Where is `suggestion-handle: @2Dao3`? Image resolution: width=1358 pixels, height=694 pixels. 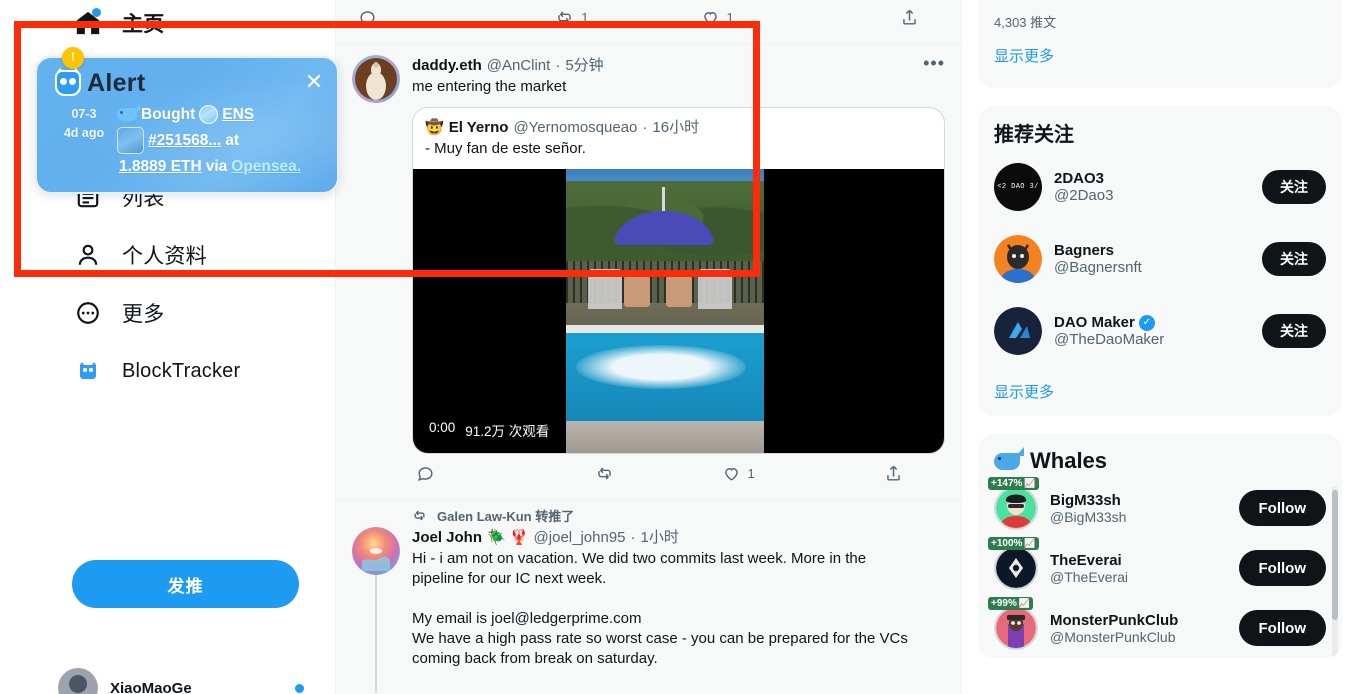
suggestion-handle: @2Dao3 is located at coordinates (1158, 195).